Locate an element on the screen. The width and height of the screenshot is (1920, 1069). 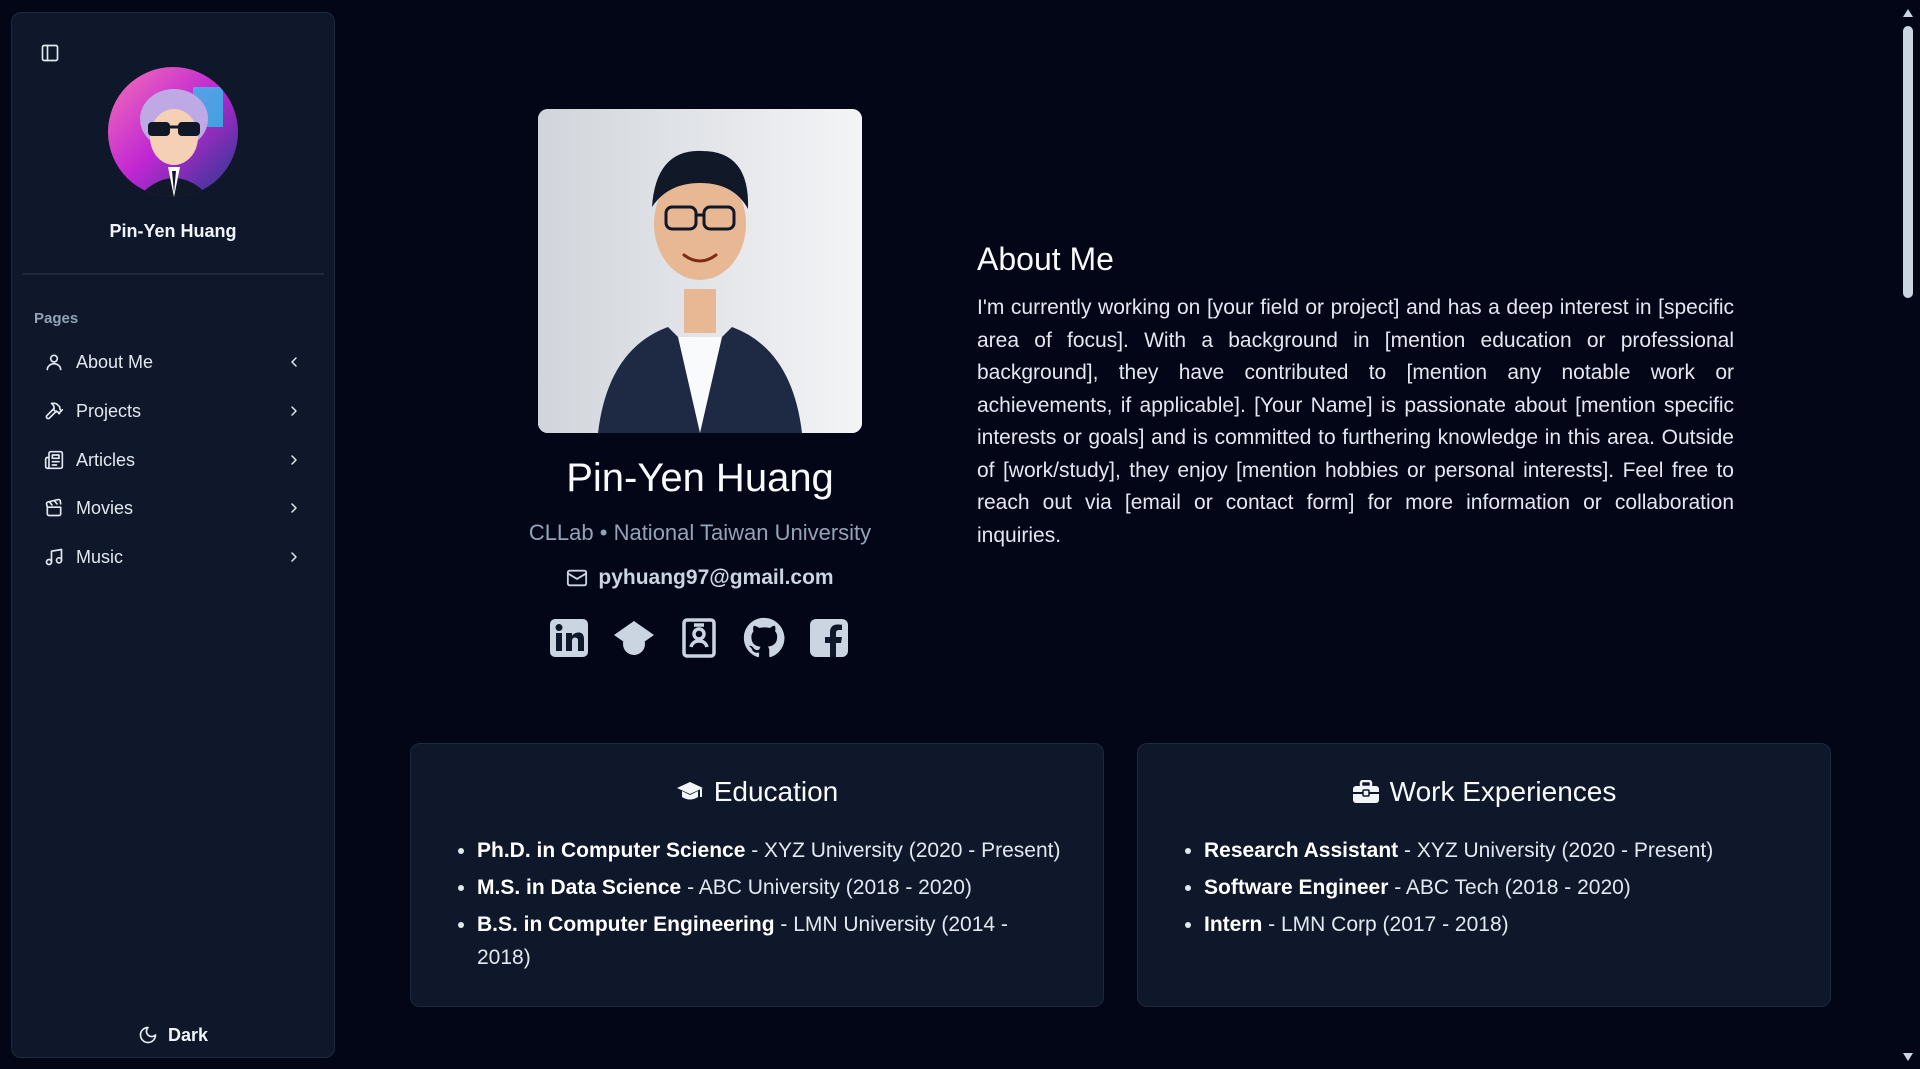
scrollbar-thumb is located at coordinates (1908, 162).